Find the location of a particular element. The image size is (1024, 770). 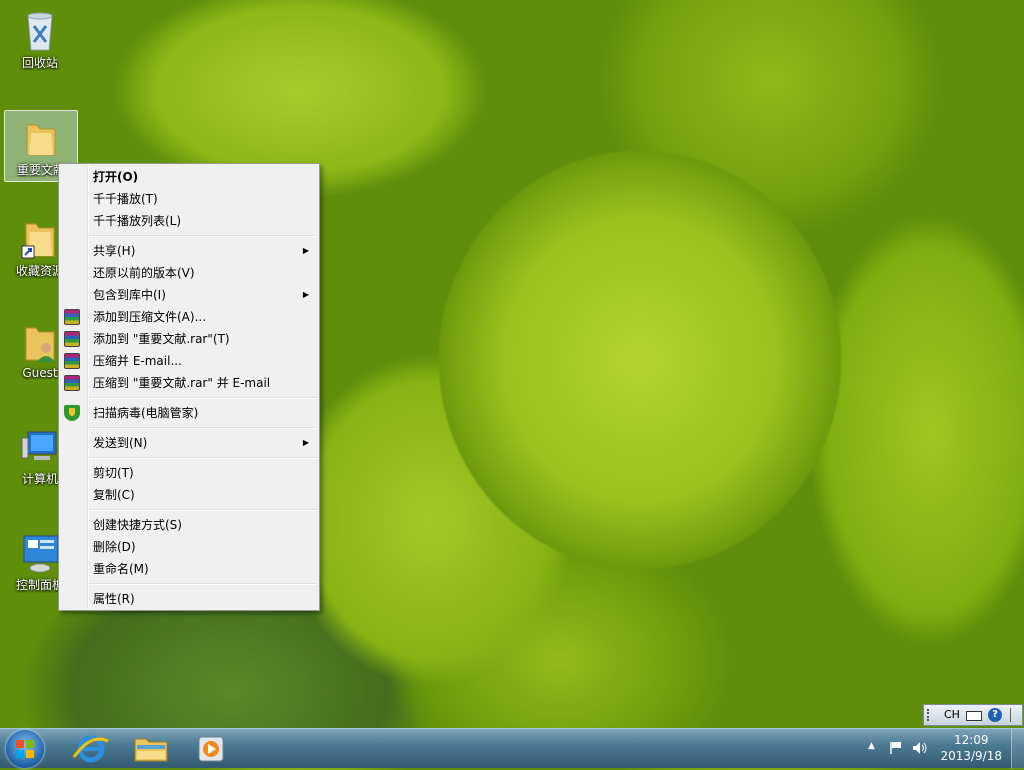

media-player-icon is located at coordinates (211, 749).